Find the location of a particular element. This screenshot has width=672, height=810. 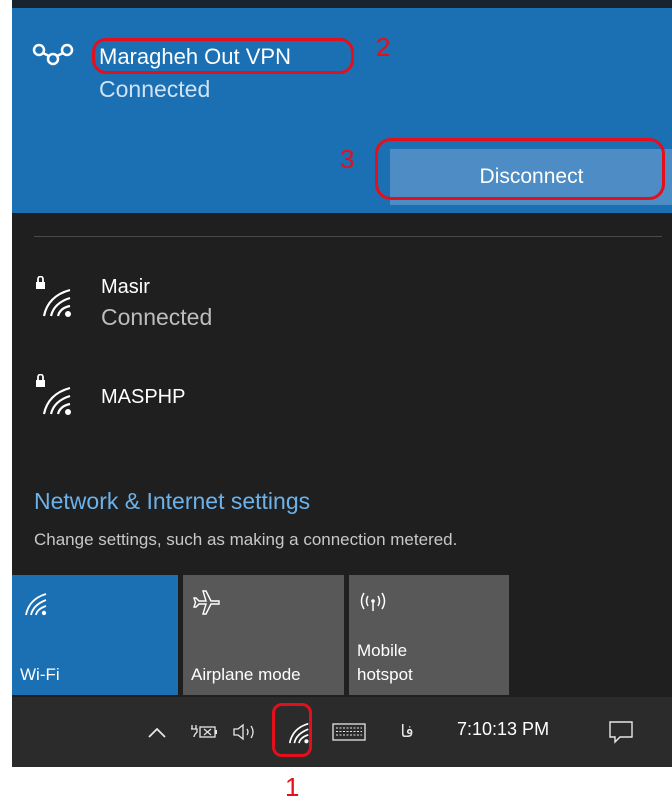

annotation-highlight-disconnect is located at coordinates (520, 169).